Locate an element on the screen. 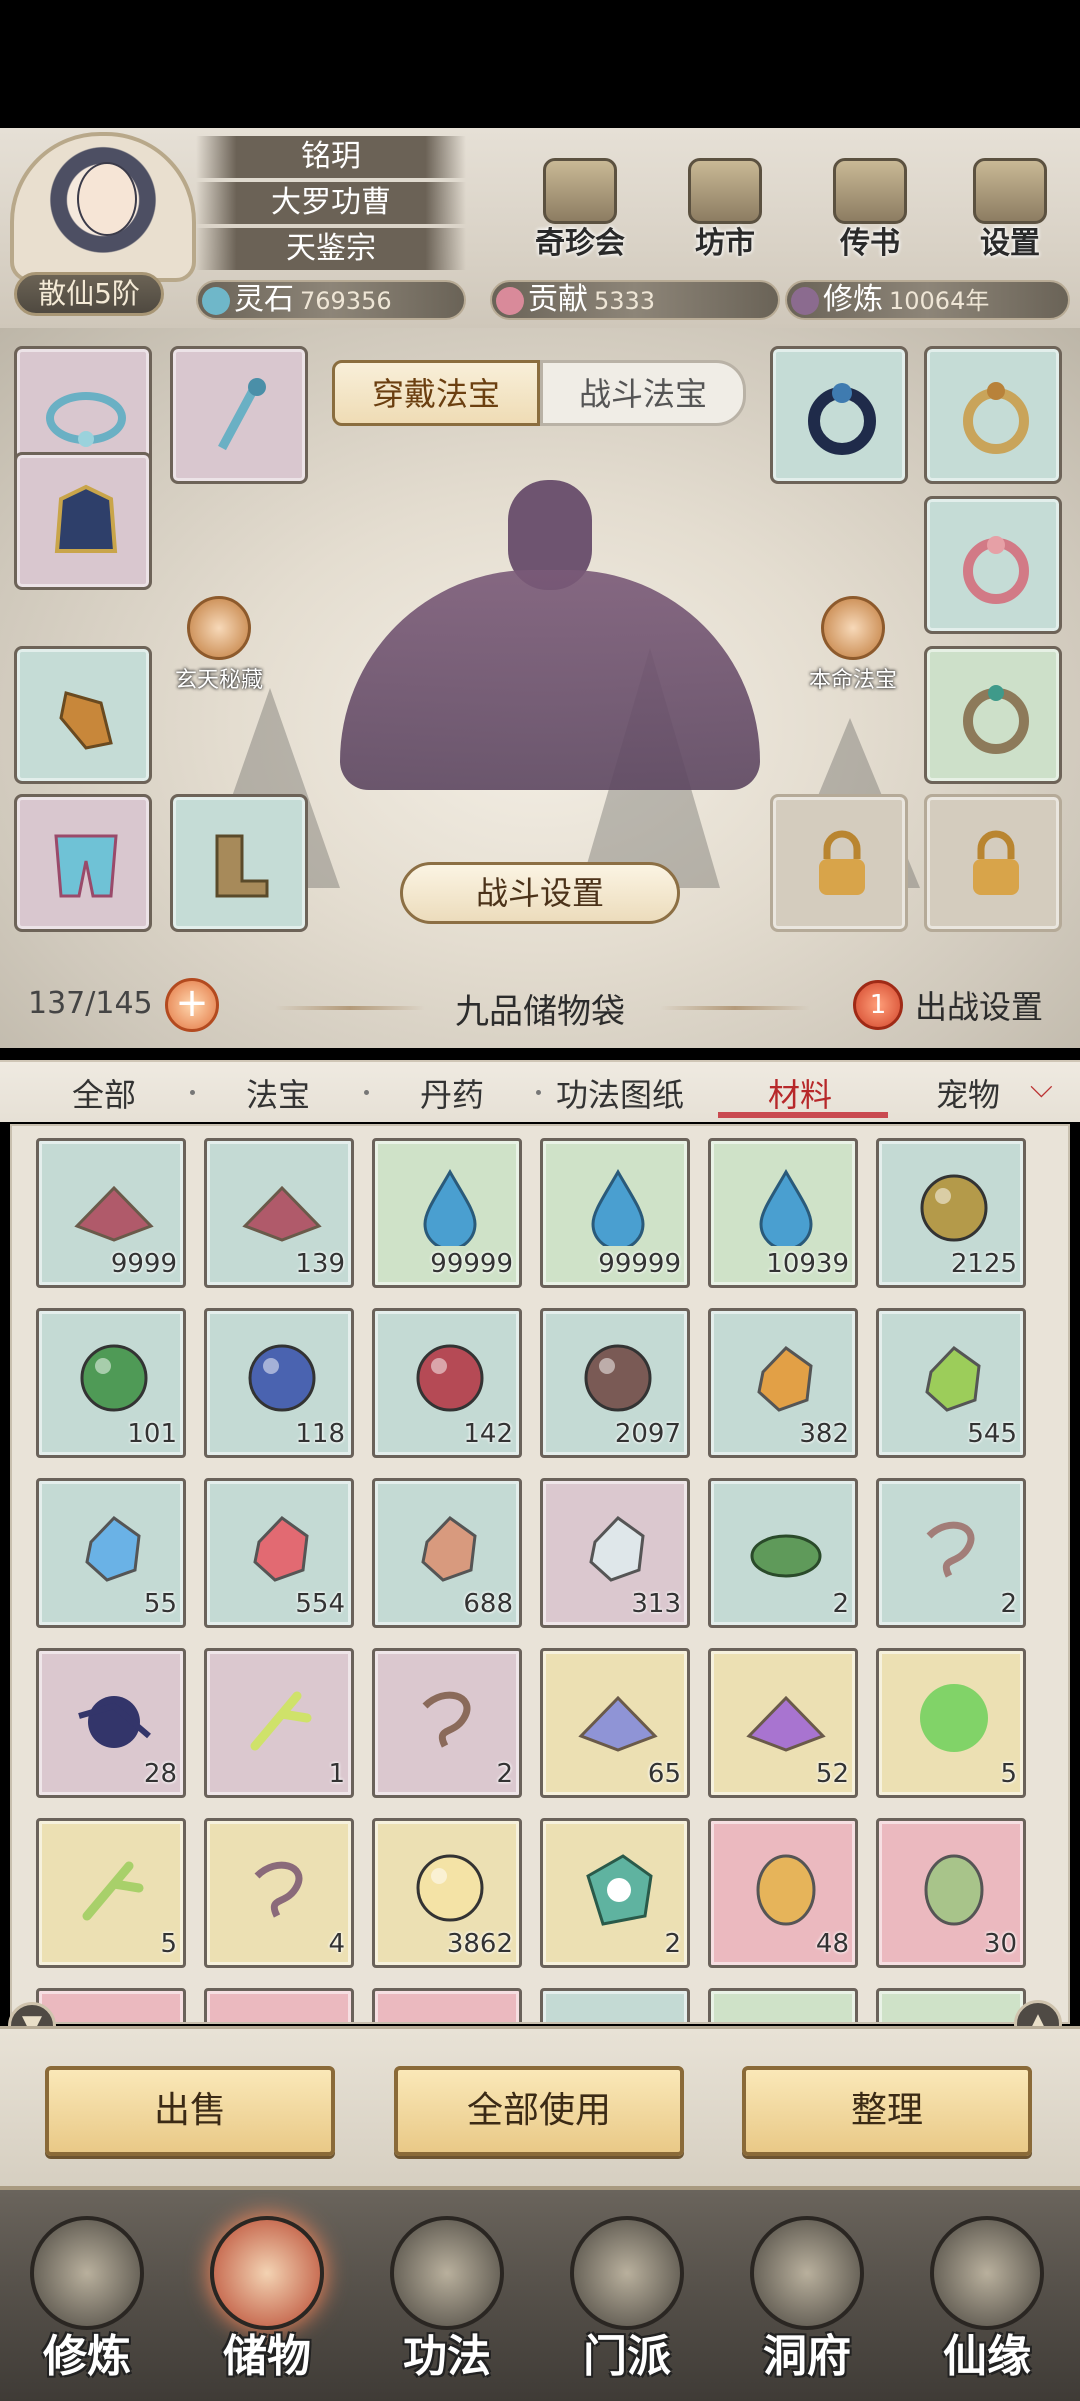  tab-materials: 材料 is located at coordinates (800, 1093).